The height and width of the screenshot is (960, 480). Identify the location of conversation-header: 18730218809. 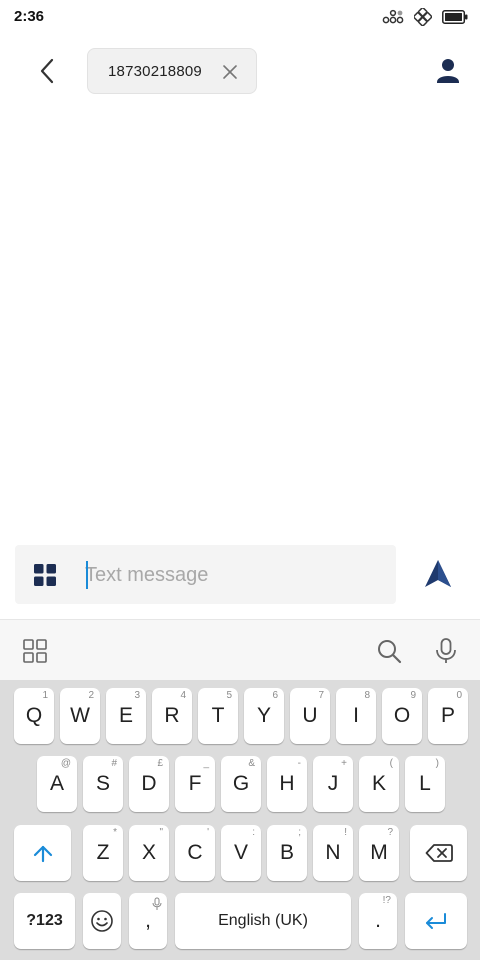
(240, 71).